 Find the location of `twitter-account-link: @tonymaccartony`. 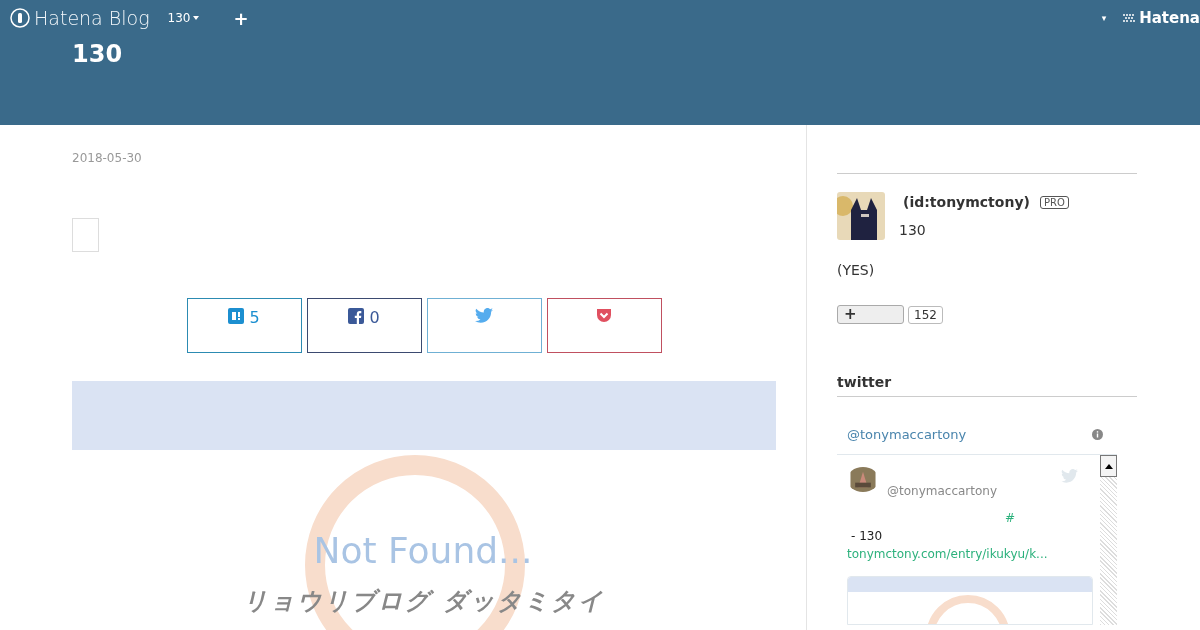

twitter-account-link: @tonymaccartony is located at coordinates (907, 434).